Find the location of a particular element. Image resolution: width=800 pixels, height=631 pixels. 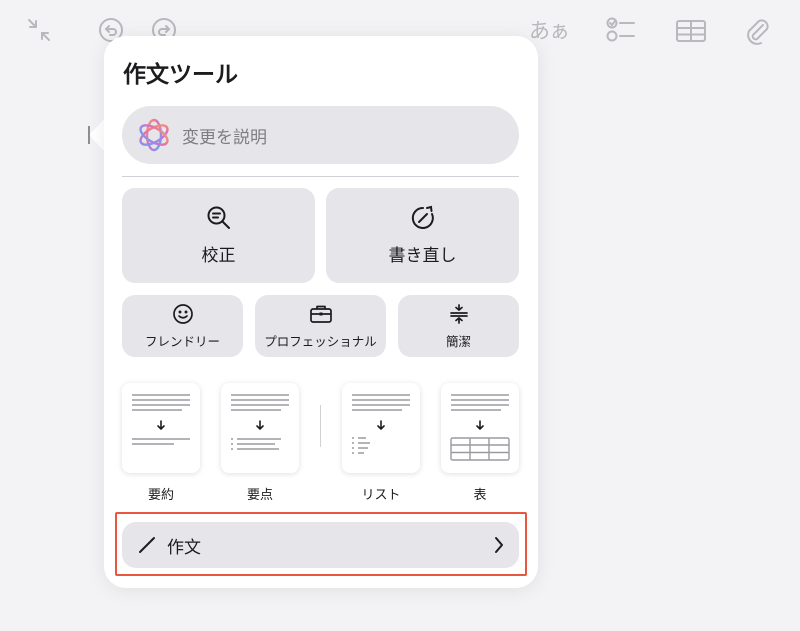

briefcase-icon is located at coordinates (320, 314).